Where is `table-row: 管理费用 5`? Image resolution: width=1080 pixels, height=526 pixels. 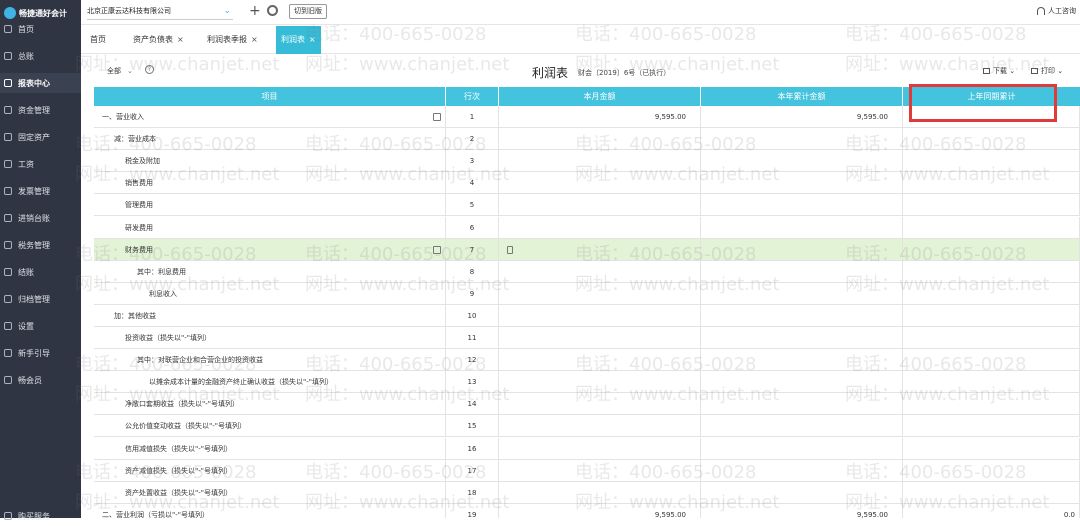
table-row: 管理费用 5 is located at coordinates (587, 205).